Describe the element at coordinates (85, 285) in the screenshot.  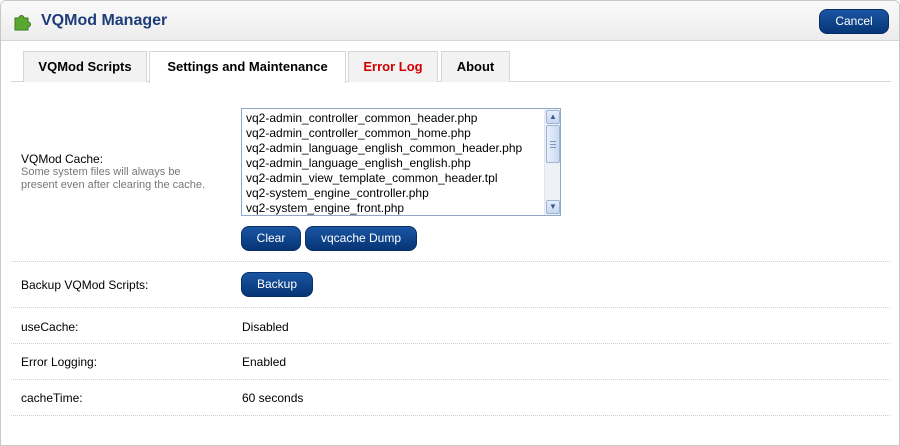
I see `backup-label: Backup VQMod Scripts:` at that location.